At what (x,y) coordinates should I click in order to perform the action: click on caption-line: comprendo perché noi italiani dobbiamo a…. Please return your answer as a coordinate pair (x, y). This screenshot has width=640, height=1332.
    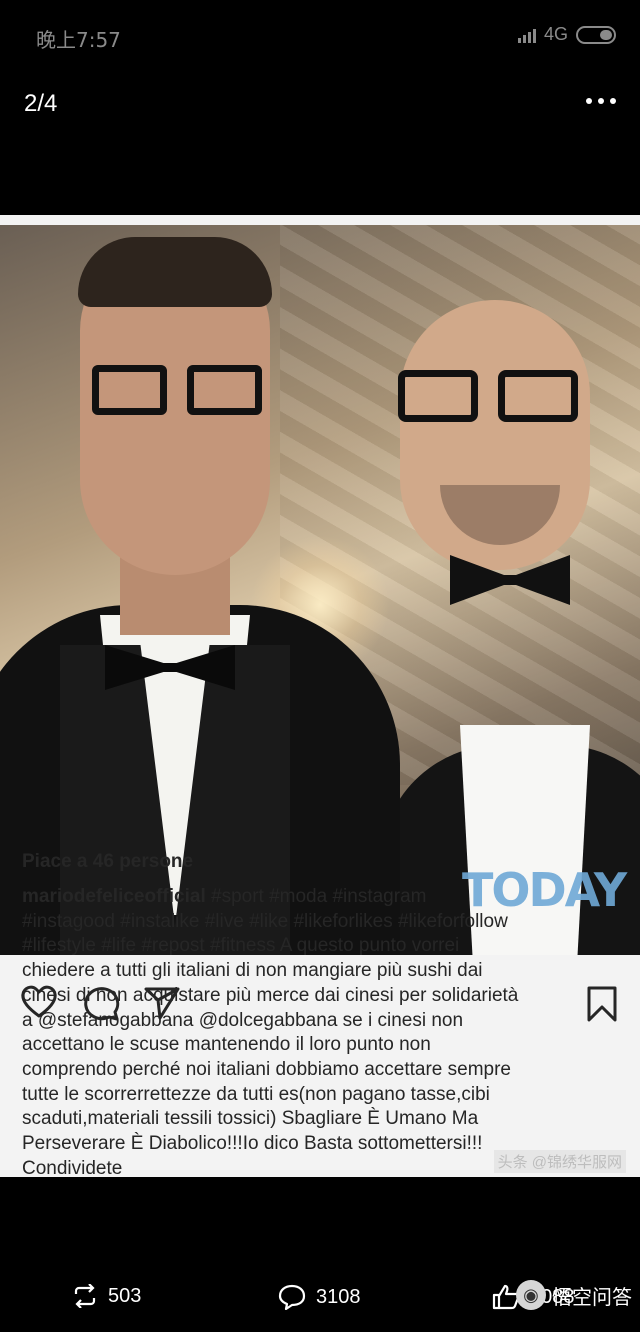
    Looking at the image, I should click on (266, 1069).